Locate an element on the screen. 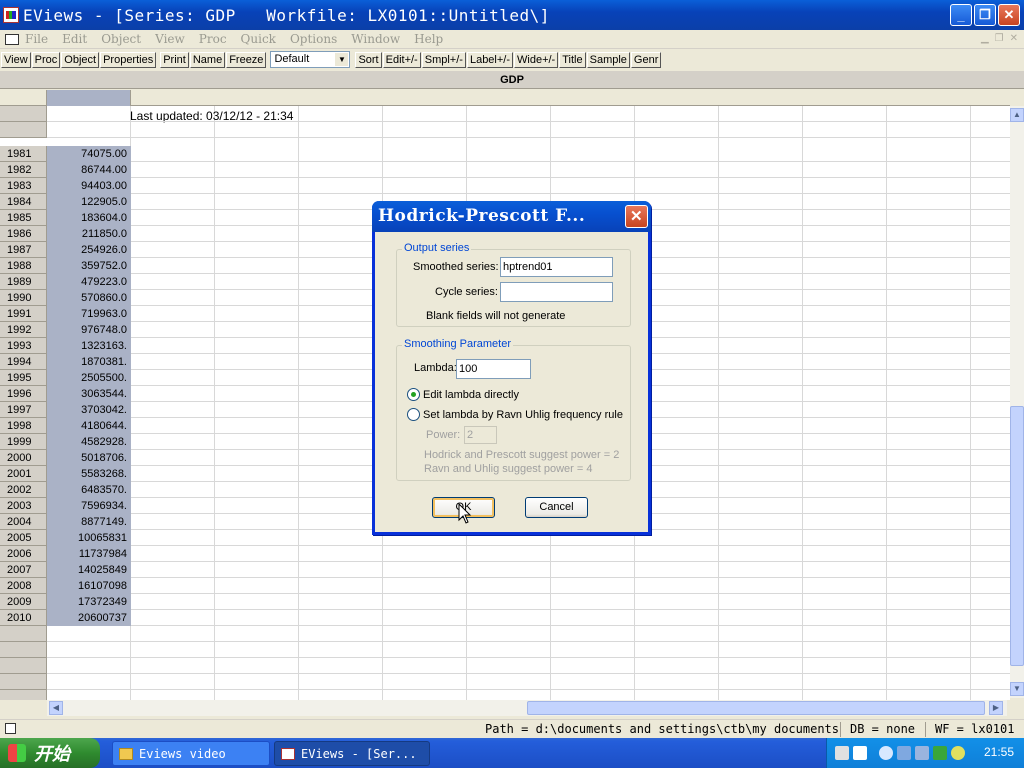 The image size is (1024, 768). sample-button: Sample is located at coordinates (608, 59).